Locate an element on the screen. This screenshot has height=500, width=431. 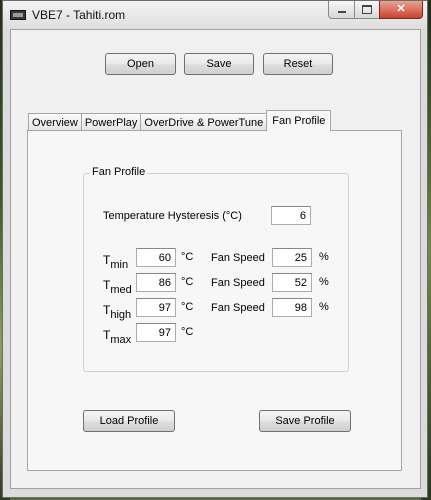
tmed-fan-speed-label: Fan Speed is located at coordinates (238, 283).